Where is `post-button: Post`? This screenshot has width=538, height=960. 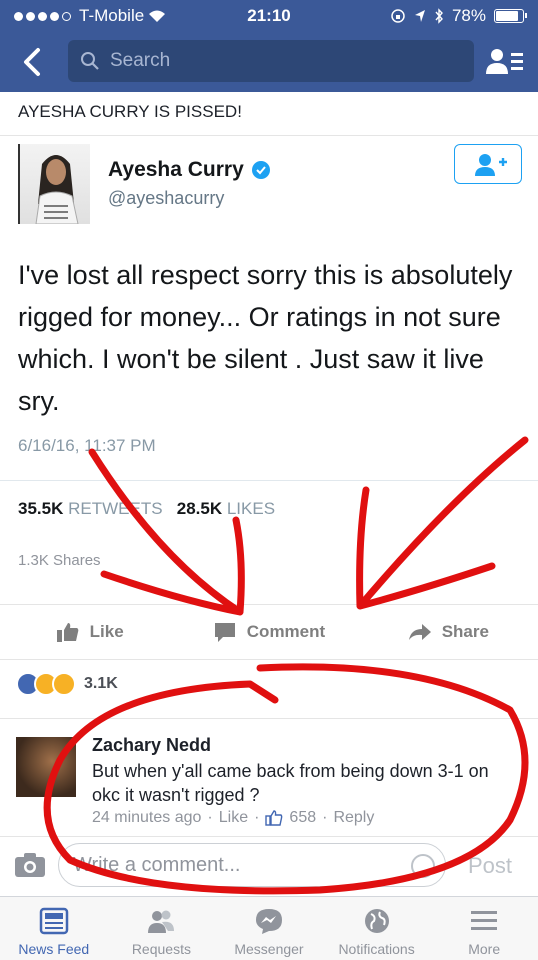 post-button: Post is located at coordinates (490, 866).